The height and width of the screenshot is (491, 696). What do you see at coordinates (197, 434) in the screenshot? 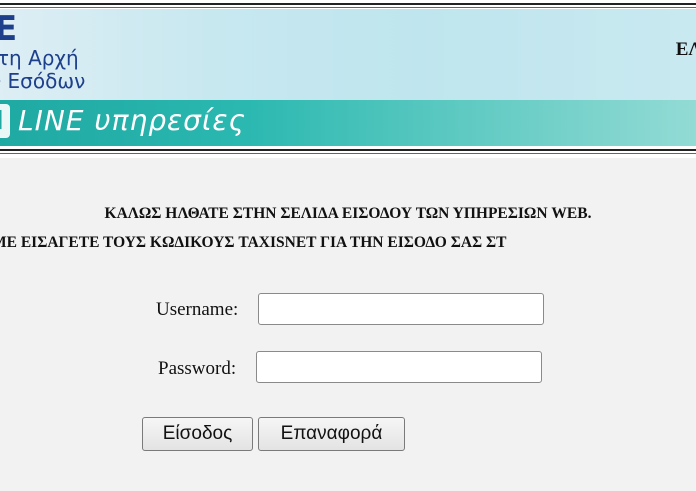
I see `login-button: Είσοδος` at bounding box center [197, 434].